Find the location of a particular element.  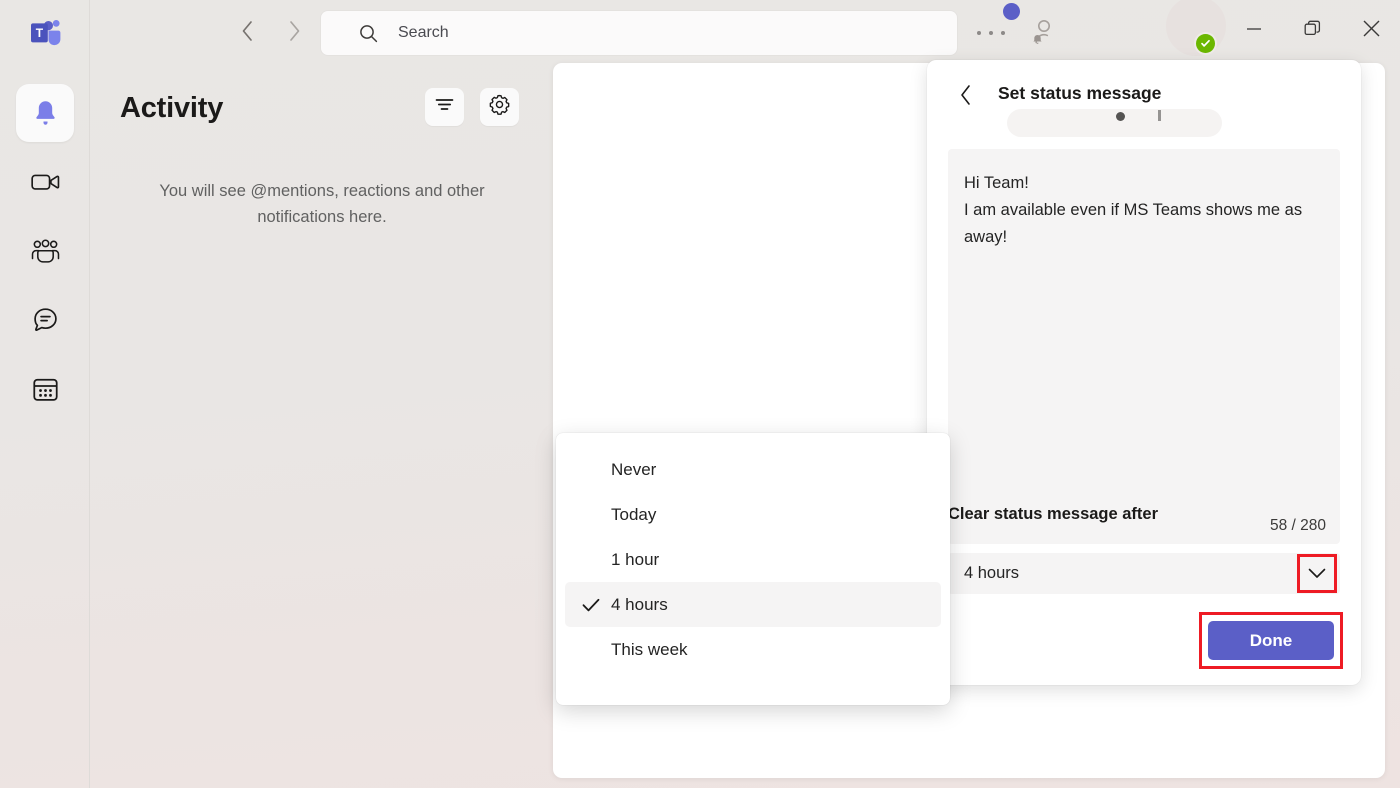

sidebar-item-calendar is located at coordinates (45, 389).